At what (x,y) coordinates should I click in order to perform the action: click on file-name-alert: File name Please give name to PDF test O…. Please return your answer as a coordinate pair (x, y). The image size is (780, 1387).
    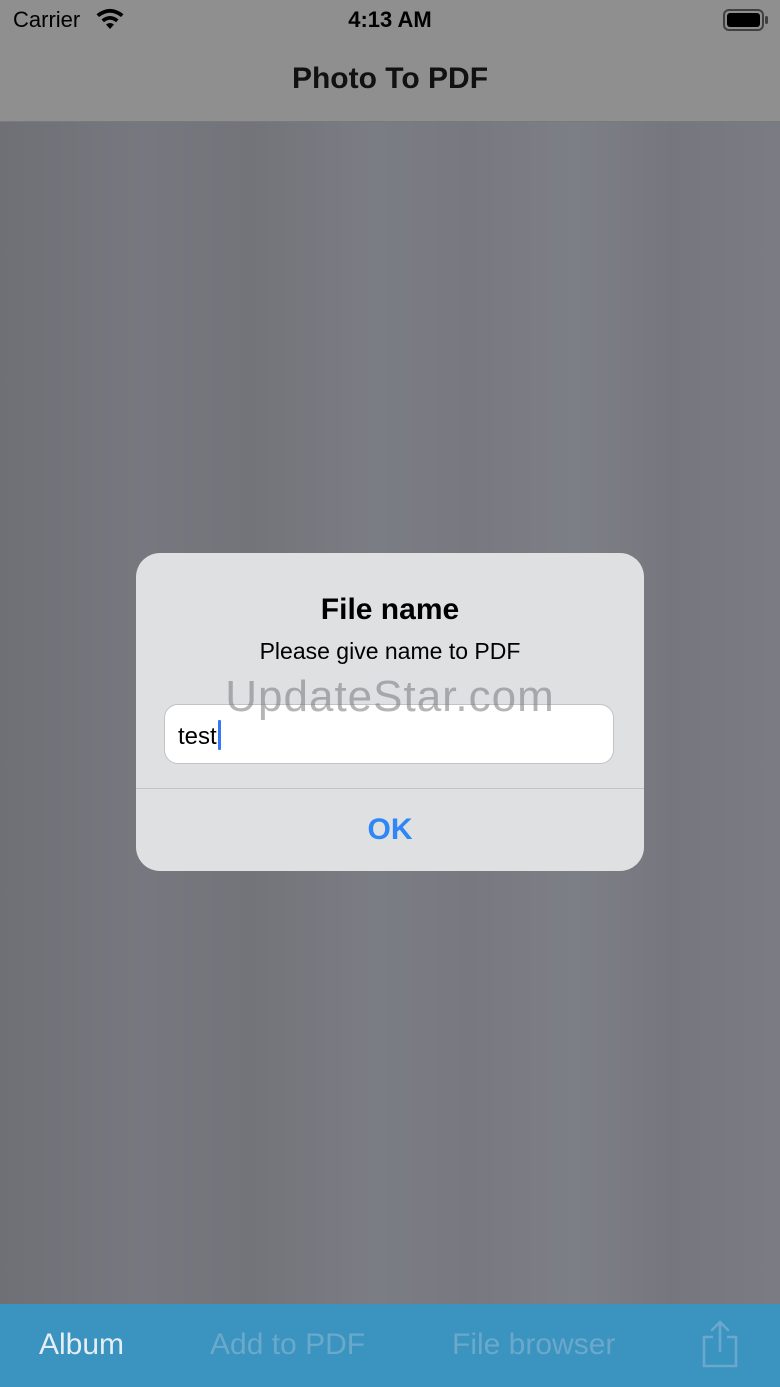
    Looking at the image, I should click on (390, 712).